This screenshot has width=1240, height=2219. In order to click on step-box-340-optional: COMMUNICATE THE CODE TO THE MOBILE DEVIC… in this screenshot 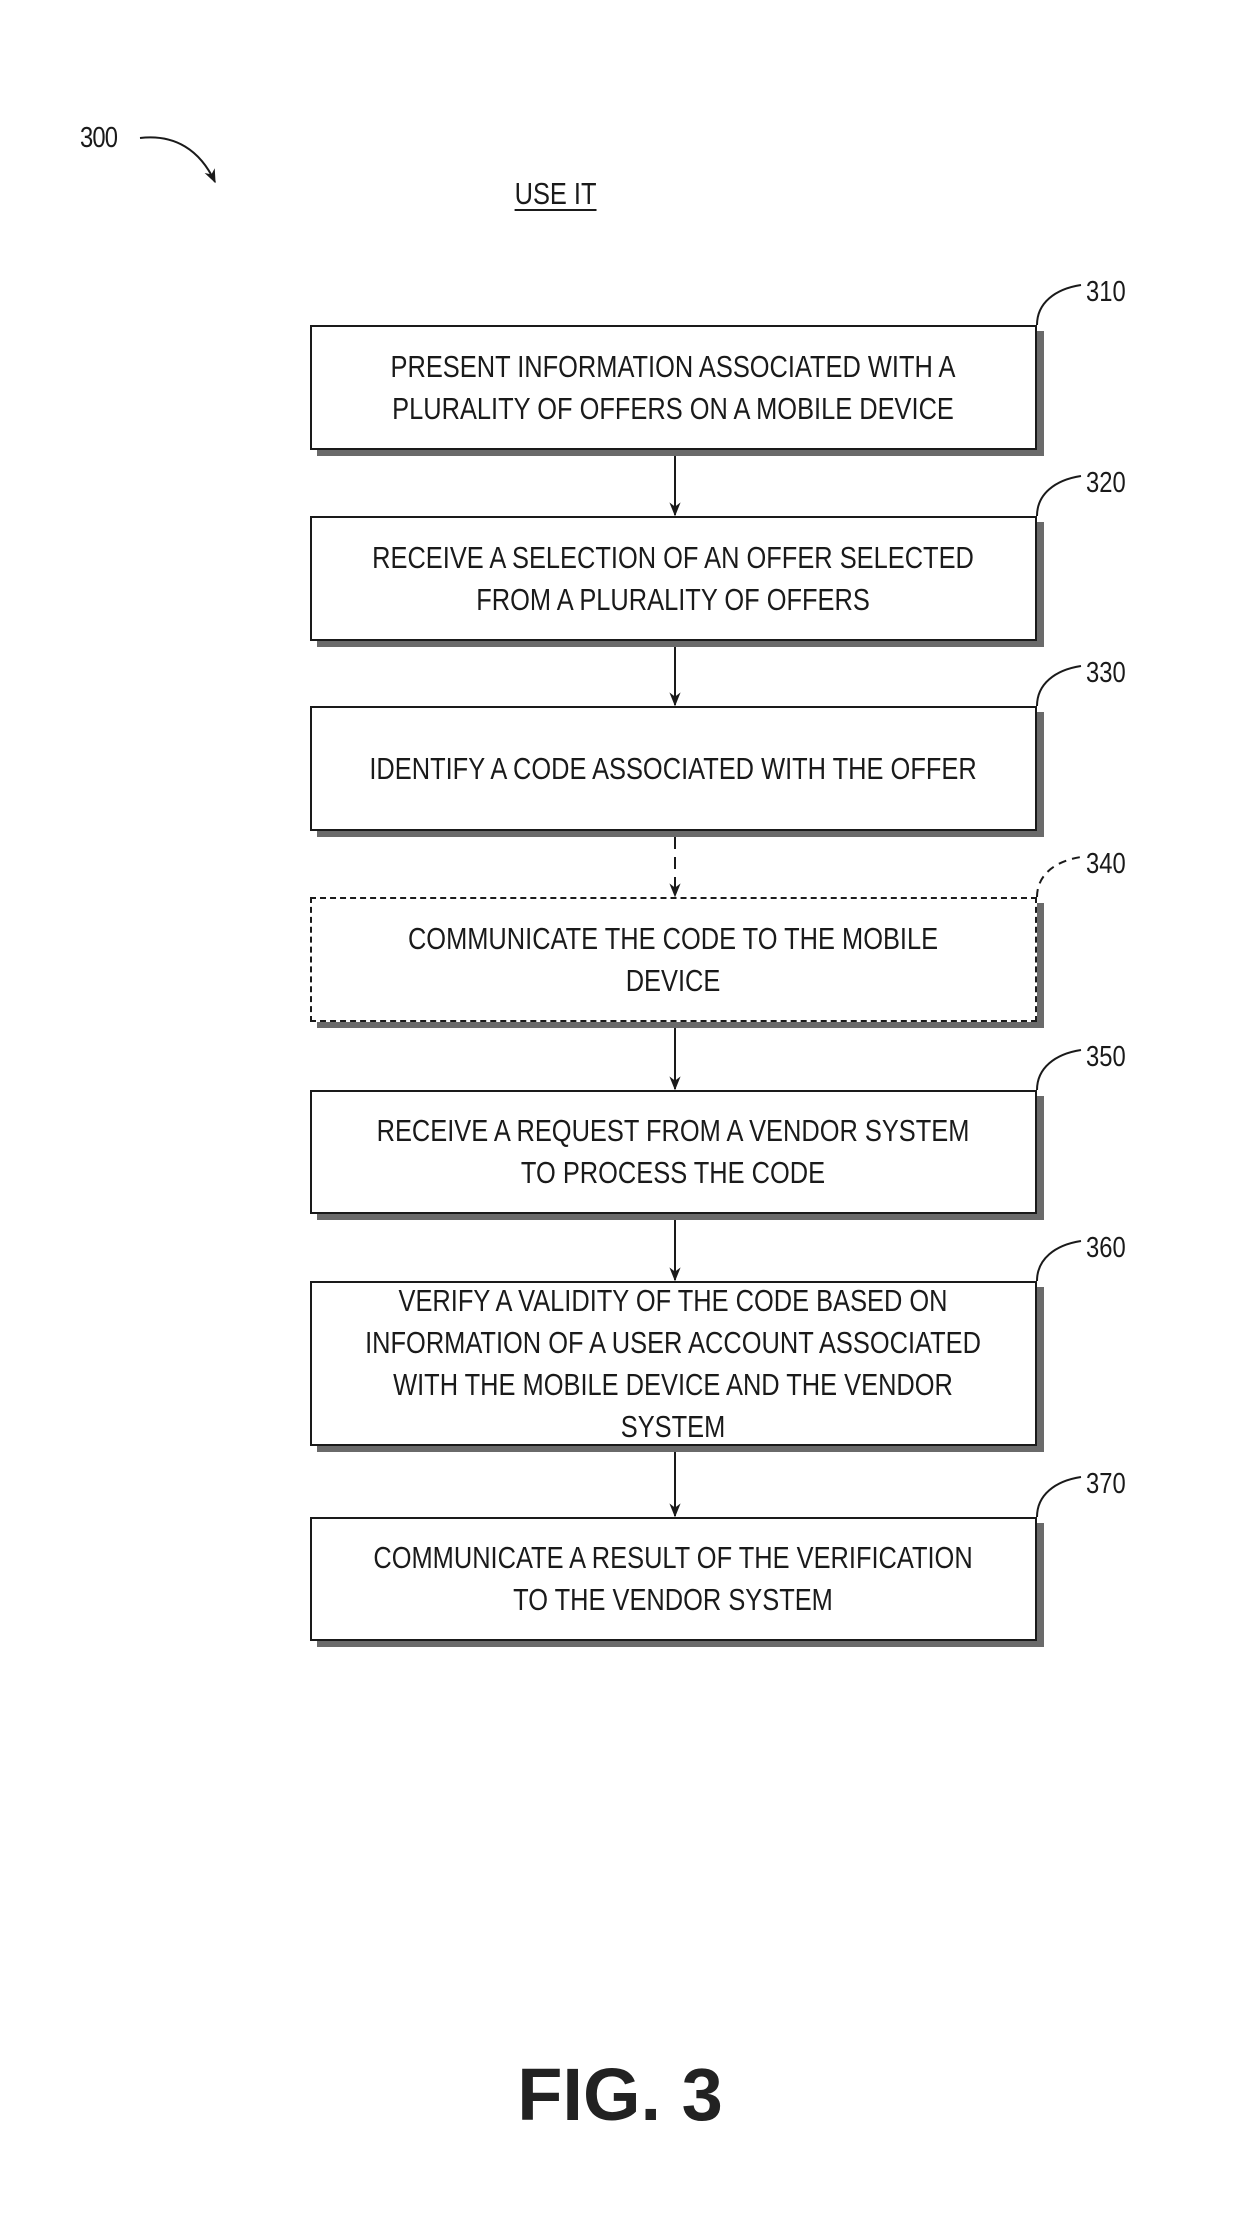, I will do `click(673, 959)`.